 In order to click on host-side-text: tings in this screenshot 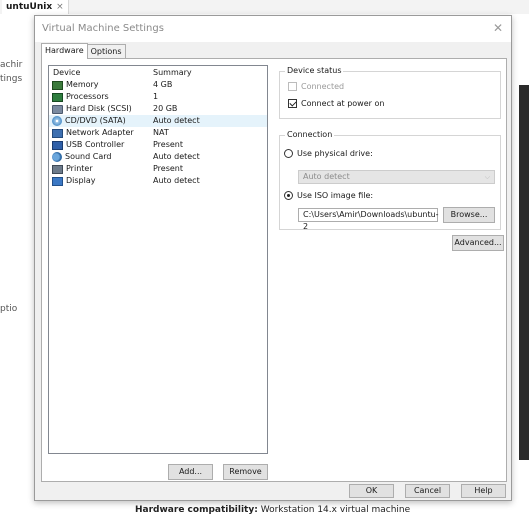, I will do `click(11, 79)`.